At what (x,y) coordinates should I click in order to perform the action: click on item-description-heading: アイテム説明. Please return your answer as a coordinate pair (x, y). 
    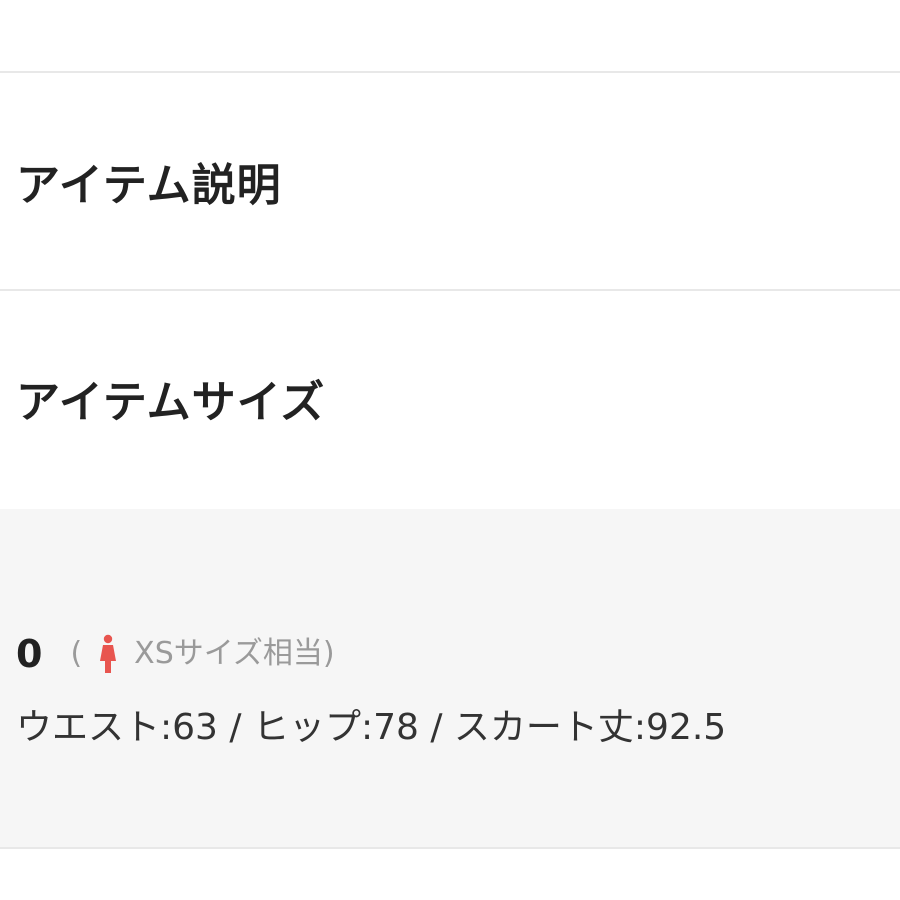
    Looking at the image, I should click on (149, 185).